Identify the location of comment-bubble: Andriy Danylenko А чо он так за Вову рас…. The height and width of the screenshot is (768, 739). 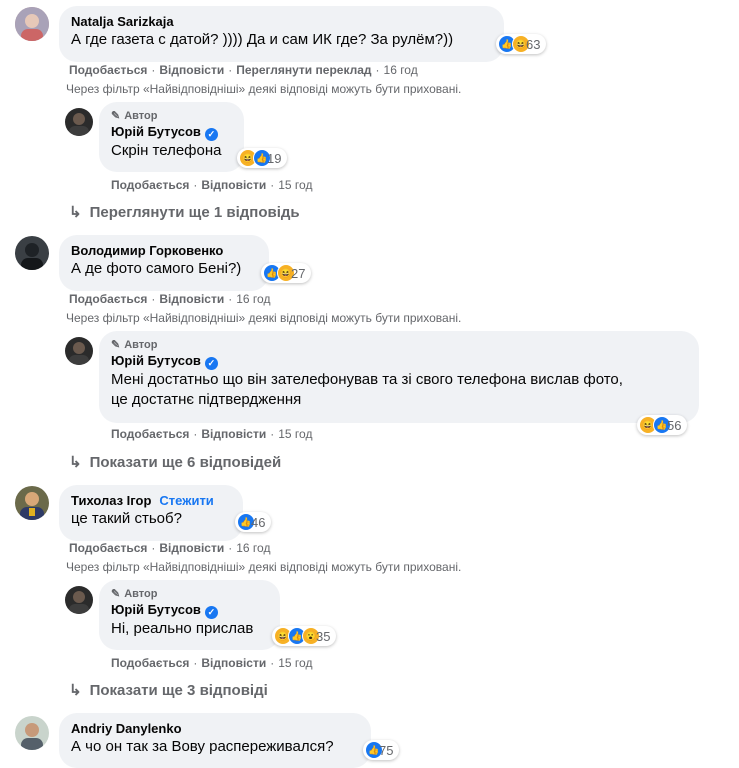
(215, 740).